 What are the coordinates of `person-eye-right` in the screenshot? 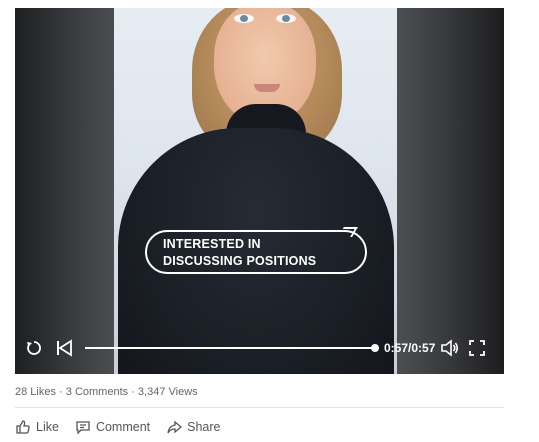 It's located at (286, 18).